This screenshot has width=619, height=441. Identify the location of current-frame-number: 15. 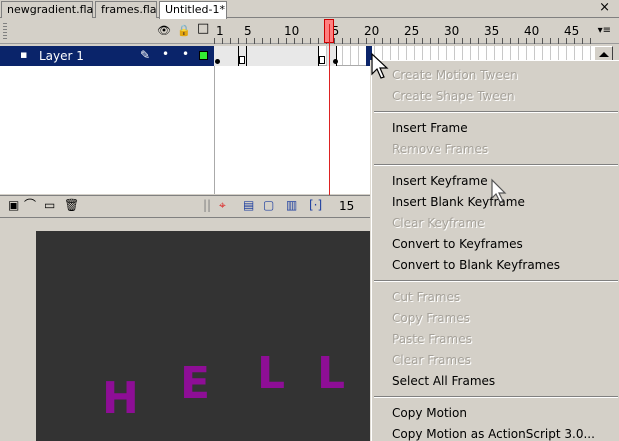
(347, 206).